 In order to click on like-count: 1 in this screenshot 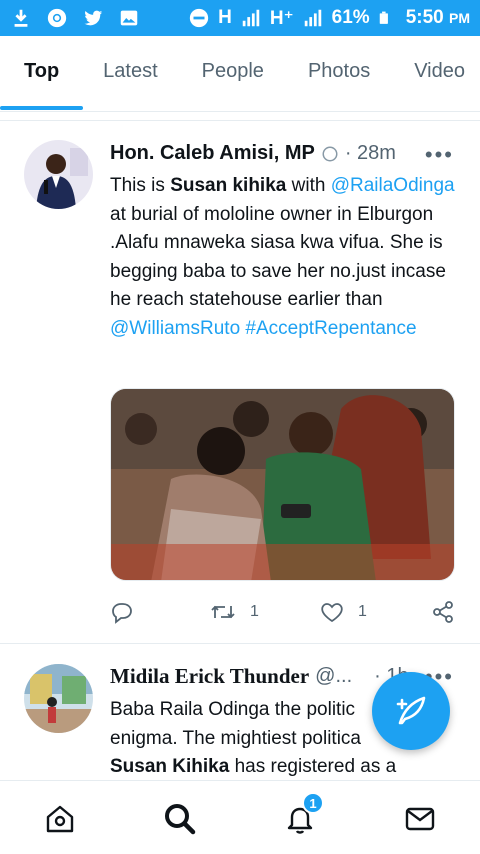, I will do `click(362, 611)`.